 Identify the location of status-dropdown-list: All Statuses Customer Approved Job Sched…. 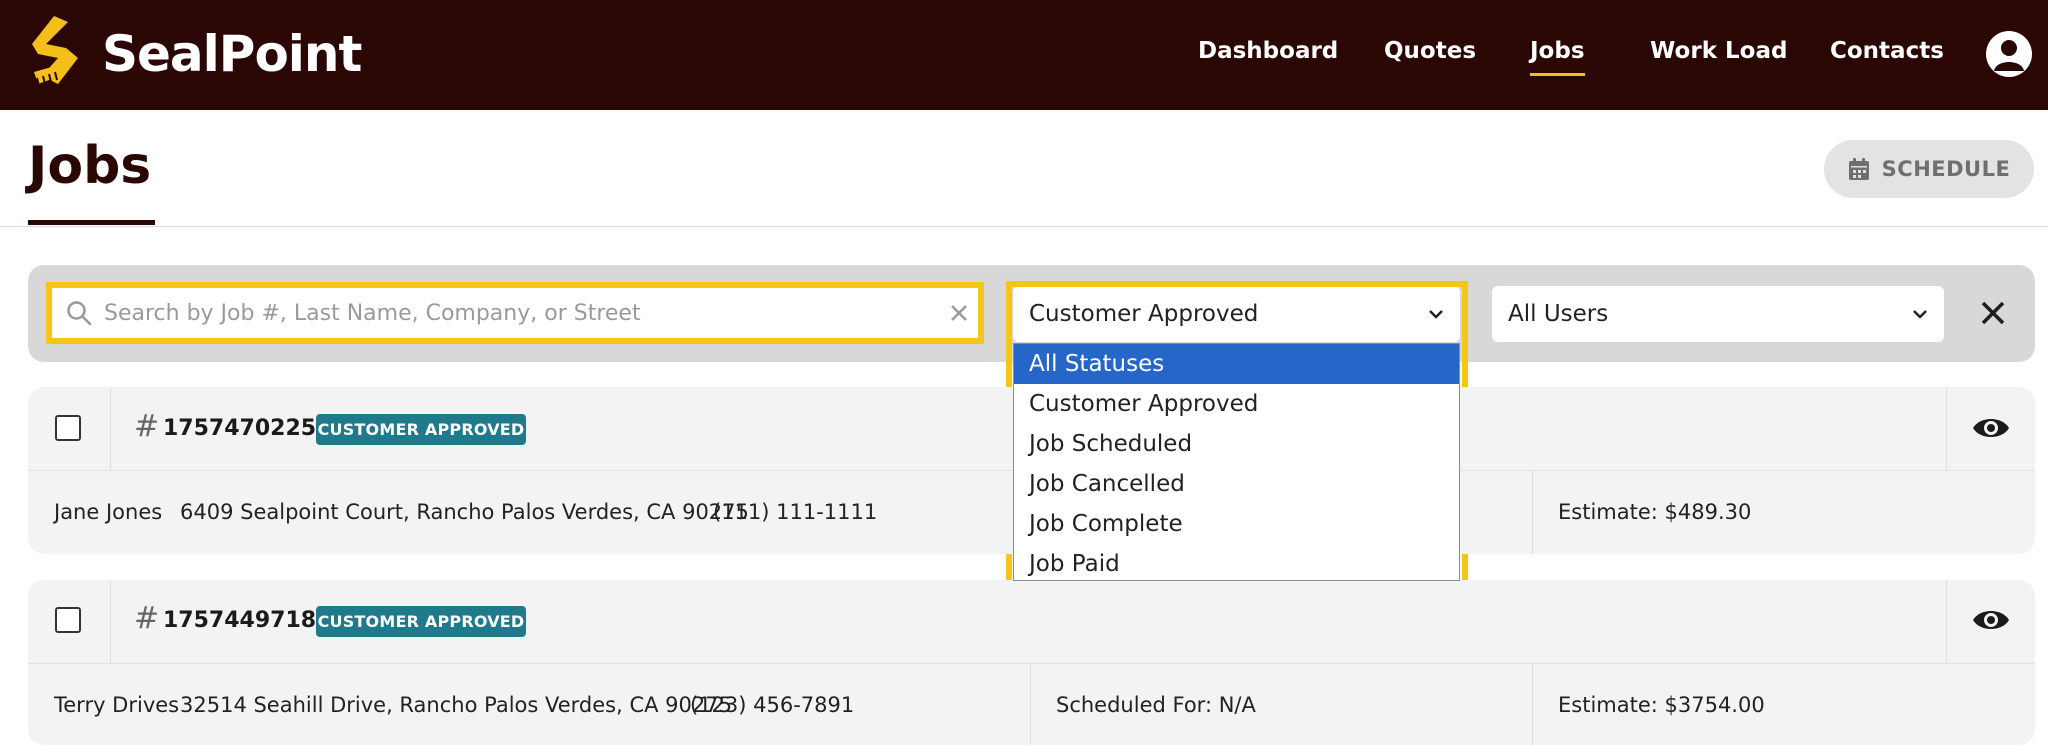
(1236, 462).